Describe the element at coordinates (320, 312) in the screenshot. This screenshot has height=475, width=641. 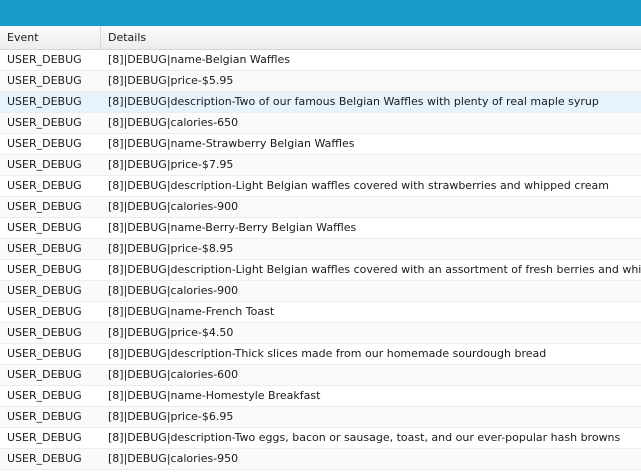
I see `table-row: USER_DEBUG [8]|DEBUG|name-French Toast` at that location.